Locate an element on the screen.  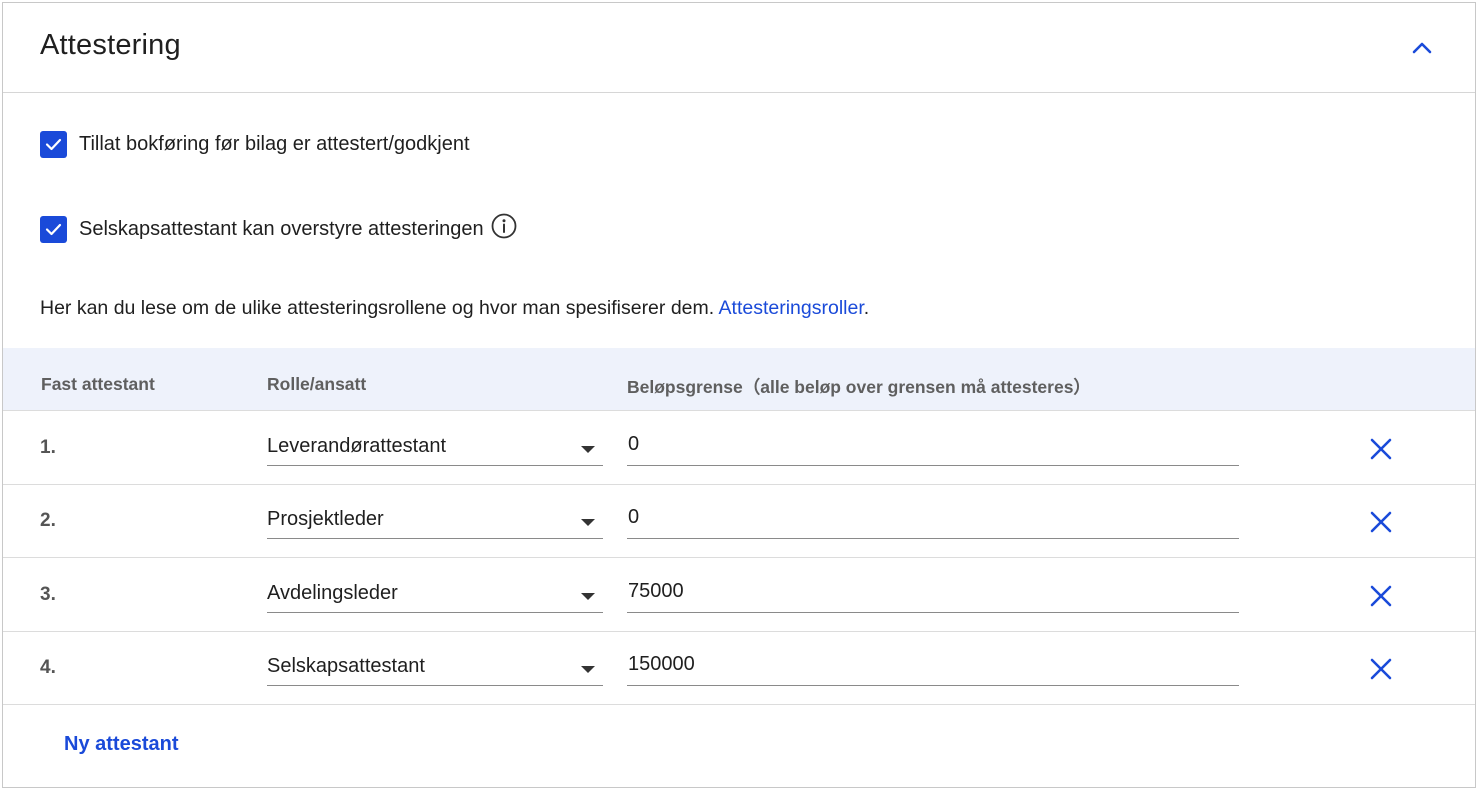
panel-title: Attestering is located at coordinates (110, 45).